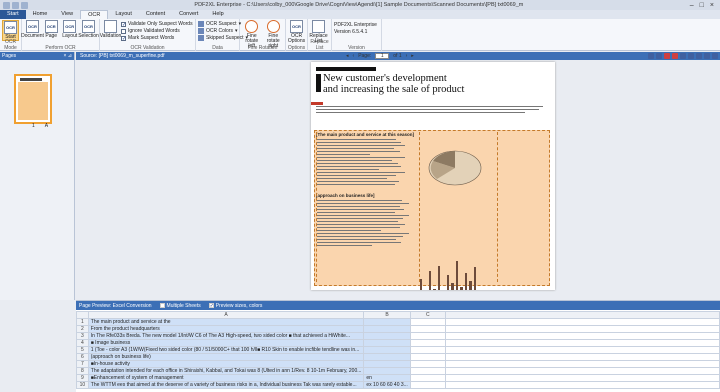 This screenshot has width=720, height=392. What do you see at coordinates (387, 378) in the screenshot?
I see `table-cell: en` at bounding box center [387, 378].